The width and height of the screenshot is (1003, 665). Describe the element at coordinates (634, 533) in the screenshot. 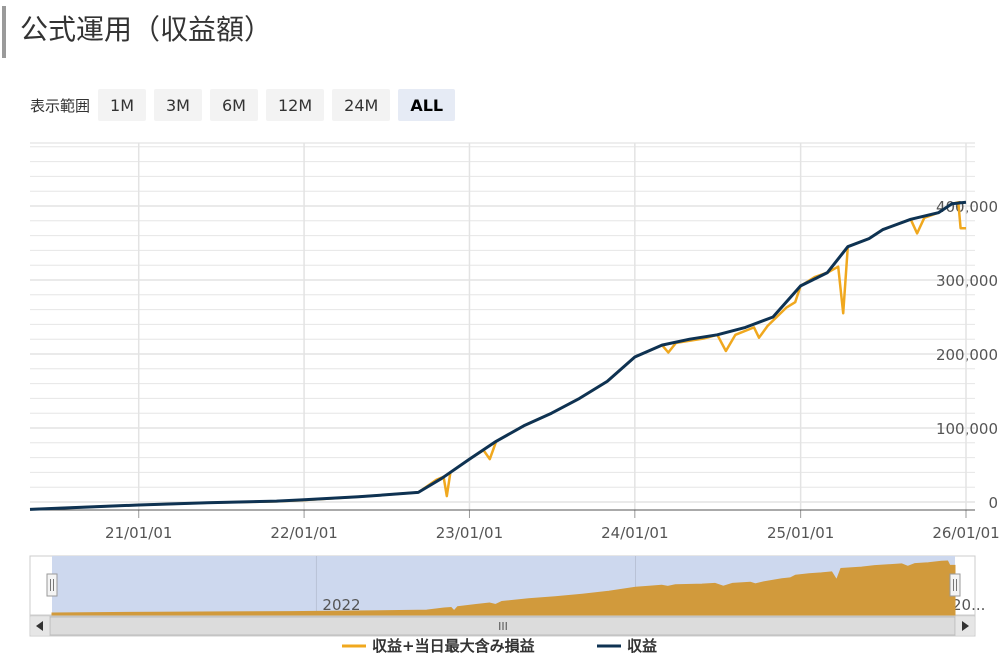

I see `x-tick-label: 24/01/01` at that location.